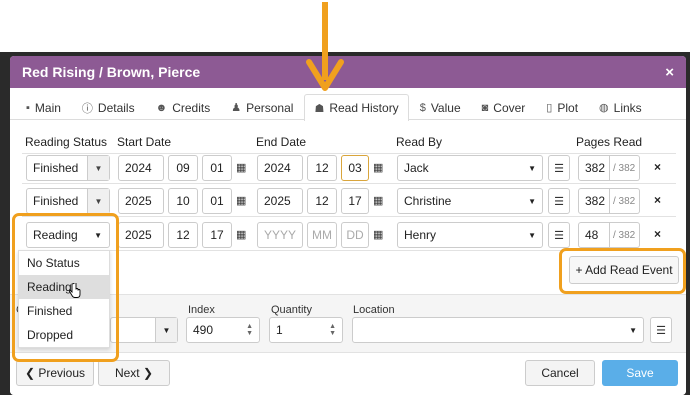 The width and height of the screenshot is (690, 395). Describe the element at coordinates (620, 107) in the screenshot. I see `tab-links: ◍ Links` at that location.